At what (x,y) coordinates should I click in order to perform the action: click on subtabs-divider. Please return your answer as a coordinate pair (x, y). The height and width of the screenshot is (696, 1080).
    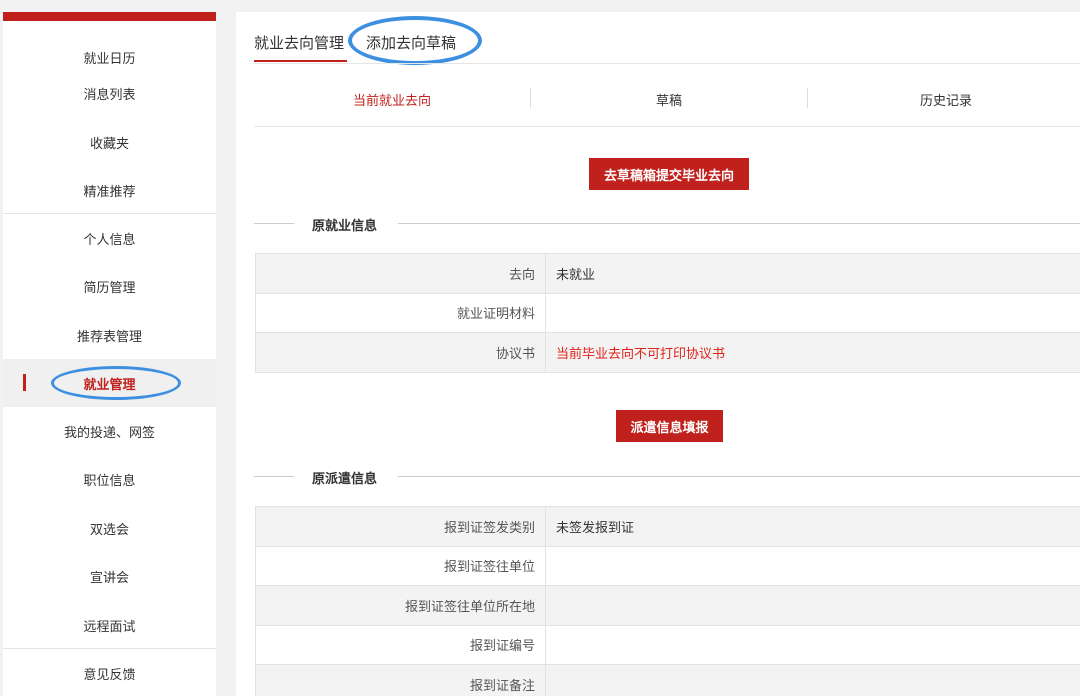
    Looking at the image, I should click on (667, 126).